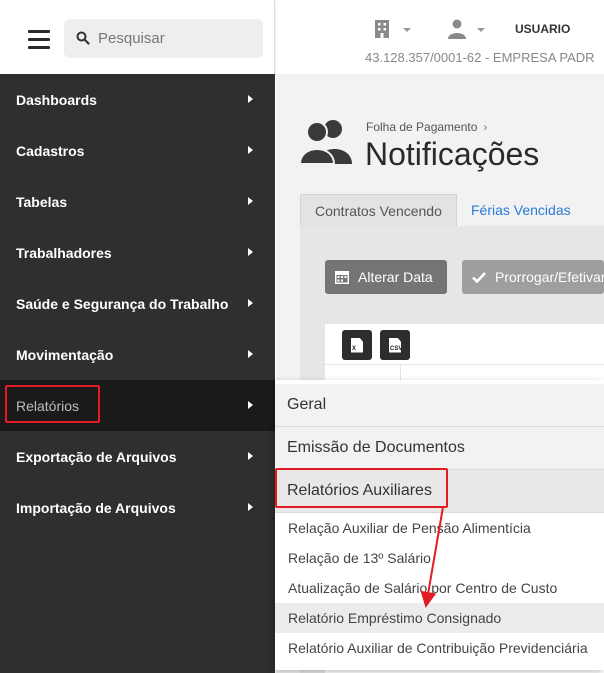  I want to click on search-box, so click(163, 38).